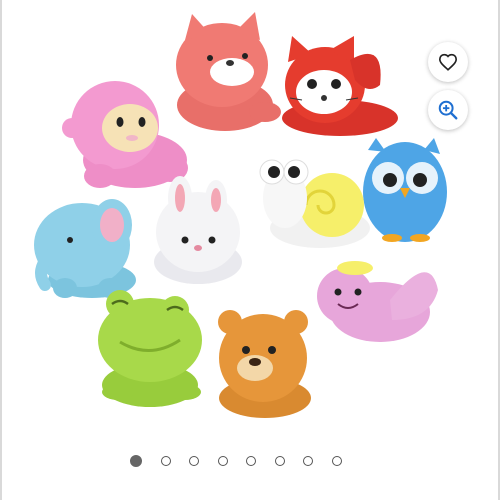 The width and height of the screenshot is (500, 500). I want to click on owl-toy, so click(405, 190).